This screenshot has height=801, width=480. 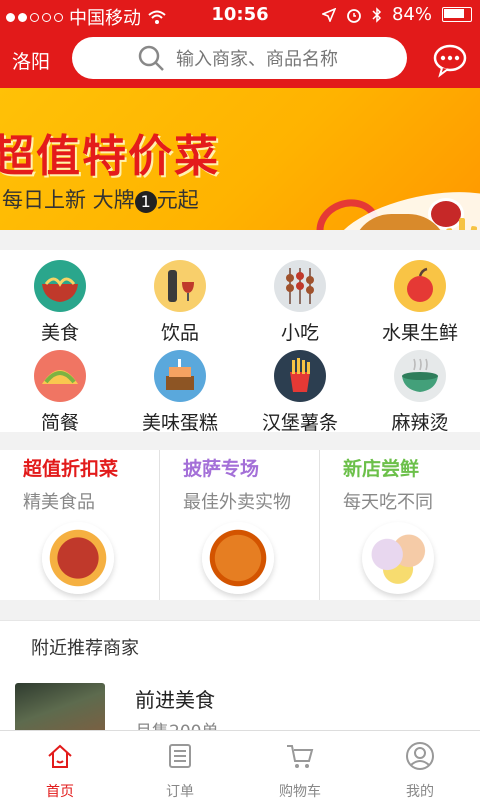 What do you see at coordinates (300, 376) in the screenshot?
I see `fries-icon` at bounding box center [300, 376].